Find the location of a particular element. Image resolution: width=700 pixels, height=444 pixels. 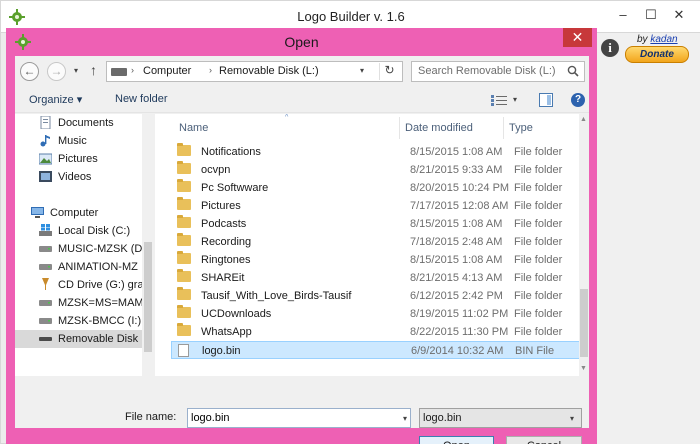

dialog-footer: File name: ▾ logo.bin ▾ Open Cancel is located at coordinates (302, 410).